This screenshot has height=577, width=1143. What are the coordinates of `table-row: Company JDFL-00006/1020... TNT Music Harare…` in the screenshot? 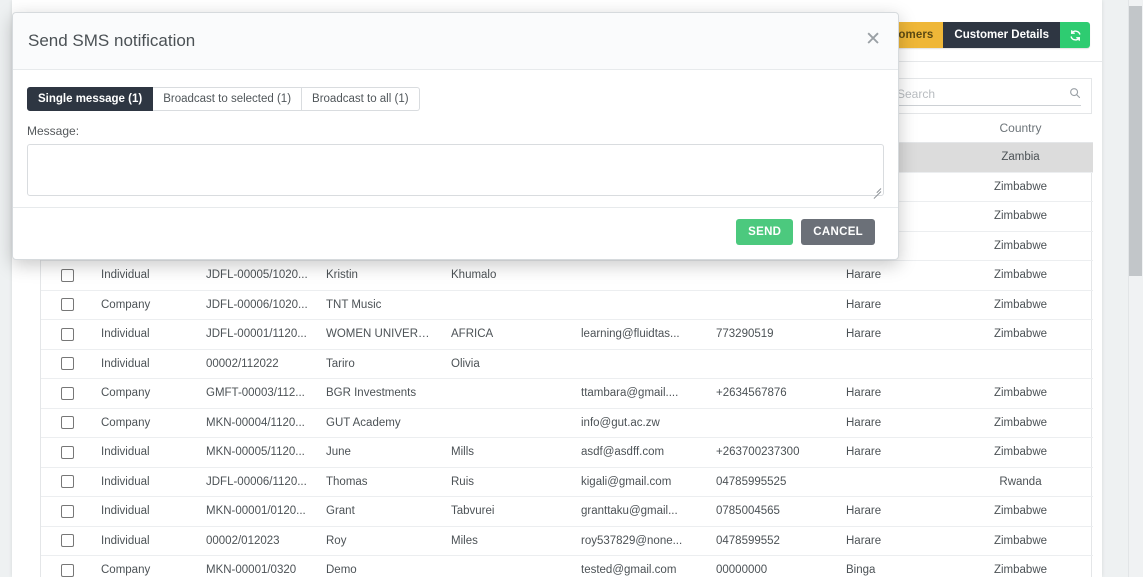 It's located at (567, 305).